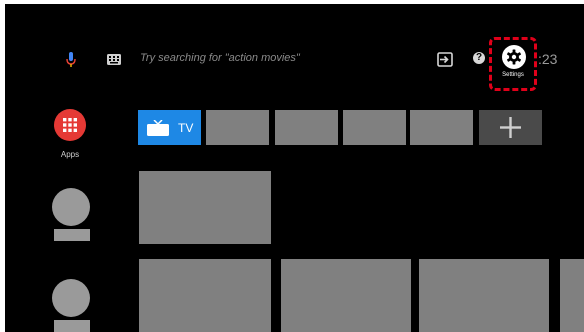 Image resolution: width=584 pixels, height=332 pixels. Describe the element at coordinates (445, 59) in the screenshot. I see `input-source-icon` at that location.